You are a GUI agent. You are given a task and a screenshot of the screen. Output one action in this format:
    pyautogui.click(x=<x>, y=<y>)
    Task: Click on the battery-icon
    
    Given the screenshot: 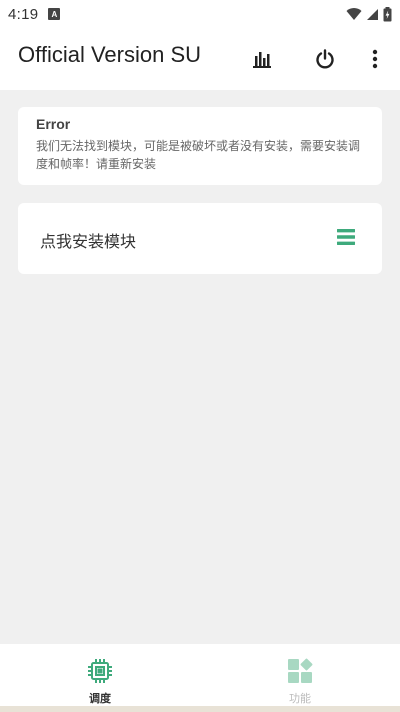 What is the action you would take?
    pyautogui.click(x=387, y=13)
    